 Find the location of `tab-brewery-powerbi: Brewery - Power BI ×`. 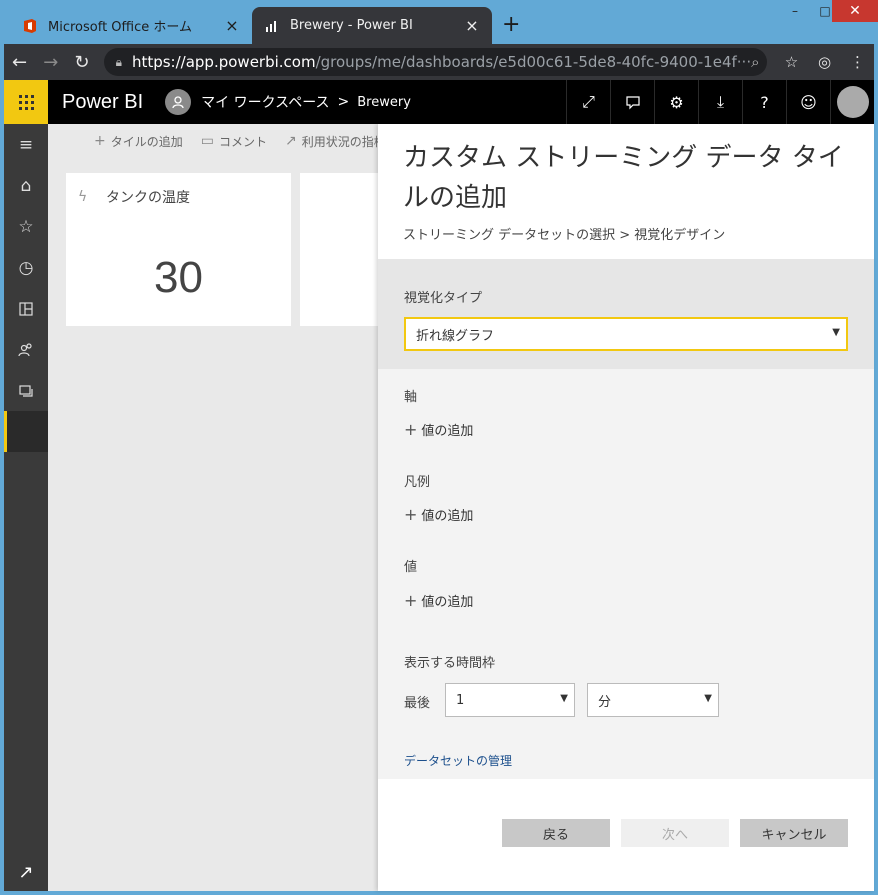

tab-brewery-powerbi: Brewery - Power BI × is located at coordinates (372, 25).